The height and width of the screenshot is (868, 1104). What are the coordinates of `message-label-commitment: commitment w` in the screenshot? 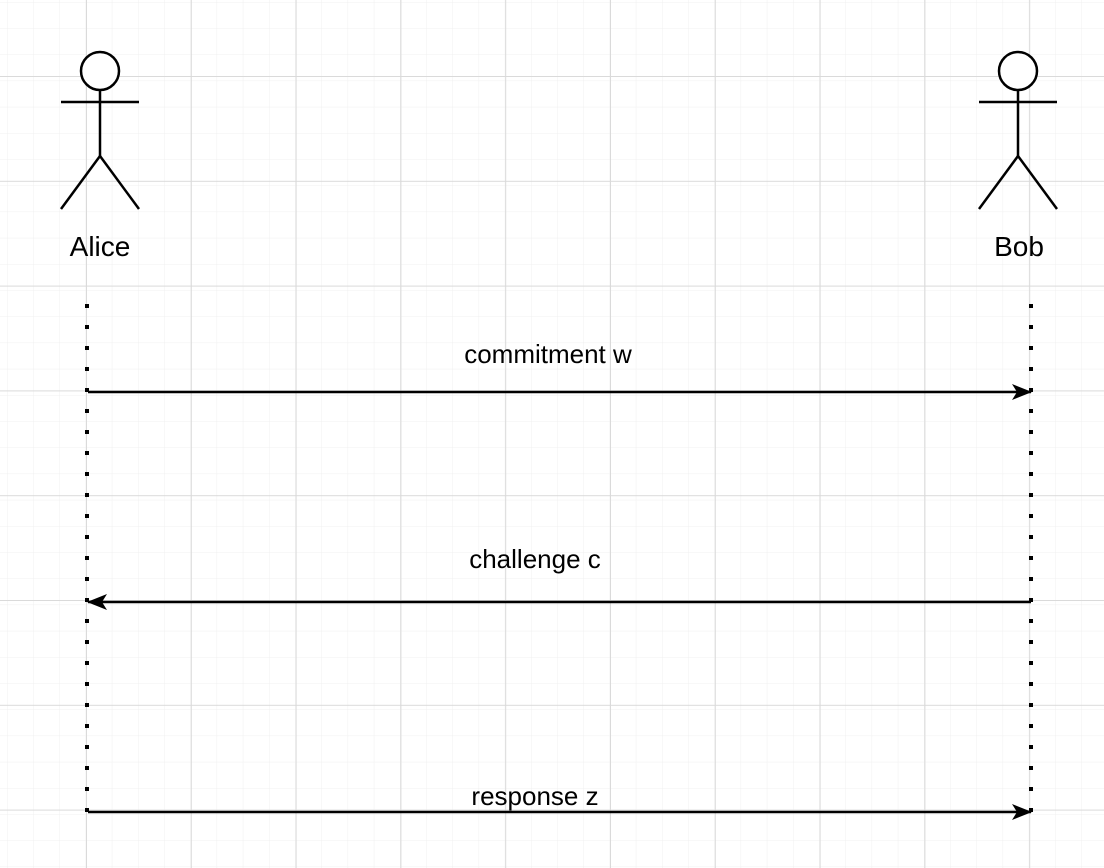 It's located at (548, 354).